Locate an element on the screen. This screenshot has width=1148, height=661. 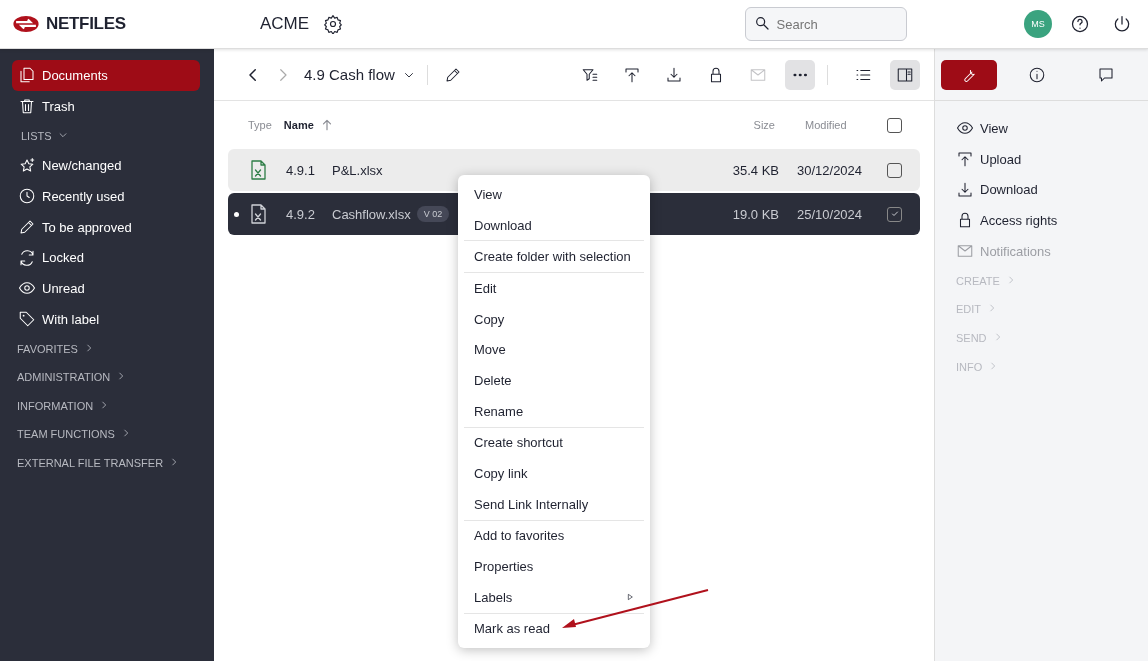
workspace-name: ACME is located at coordinates (285, 24).